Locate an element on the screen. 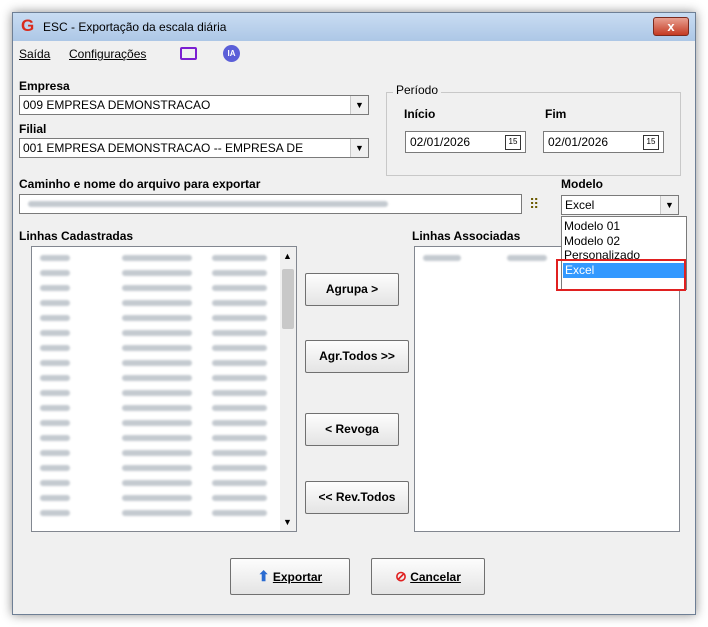  modelo-select: Excel ▼ is located at coordinates (620, 205).